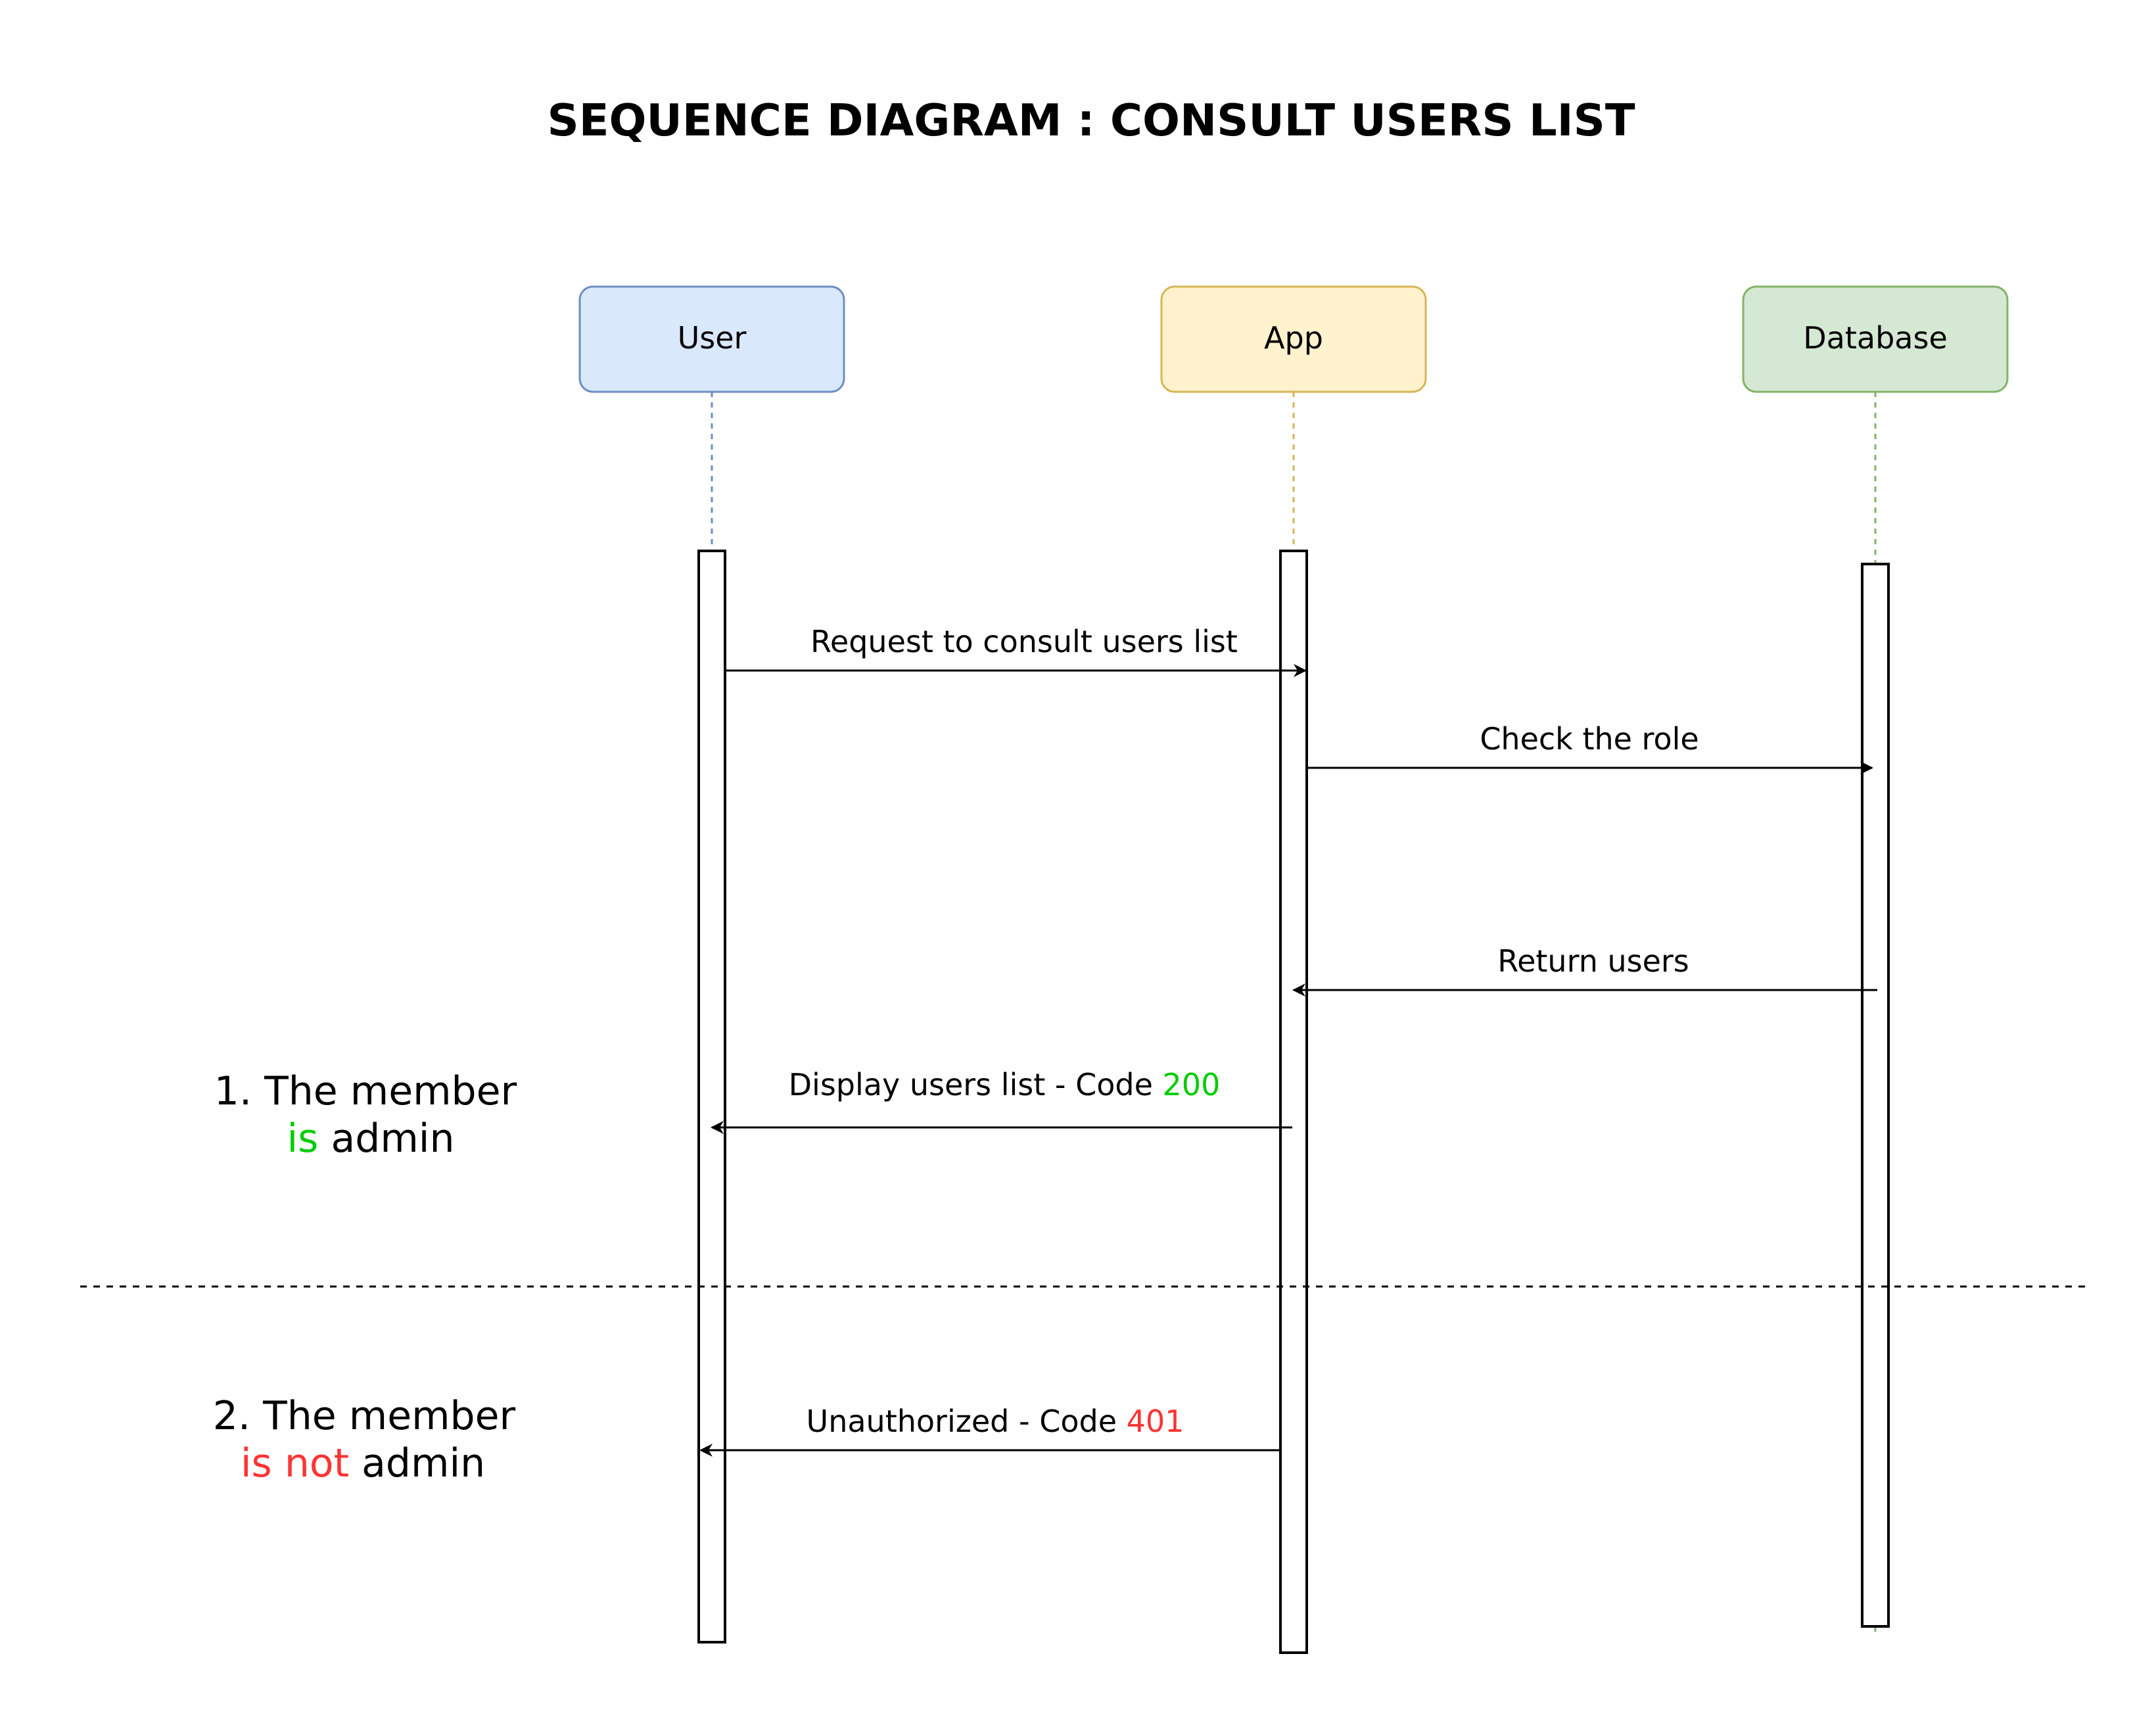 This screenshot has width=2156, height=1725. What do you see at coordinates (366, 1091) in the screenshot?
I see `note-case-admin-line1: 1. The member` at bounding box center [366, 1091].